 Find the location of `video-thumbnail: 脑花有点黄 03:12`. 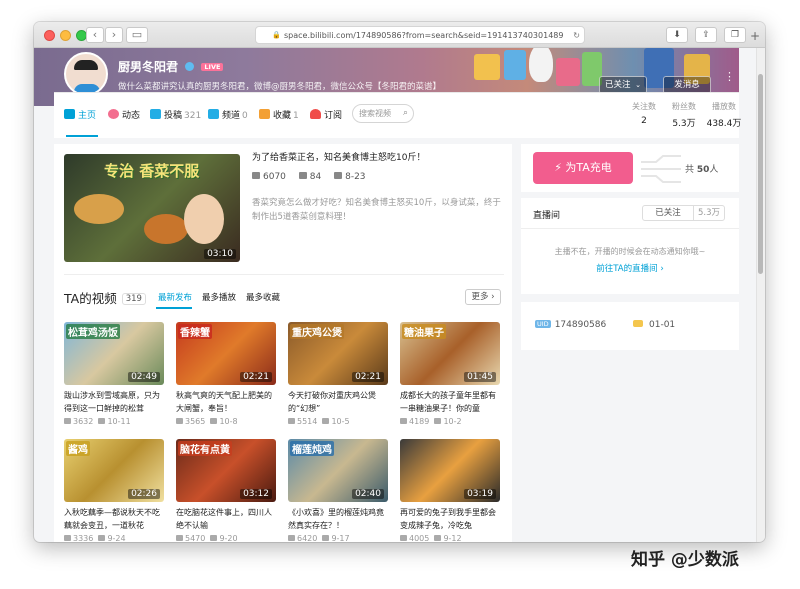

video-thumbnail: 脑花有点黄 03:12 is located at coordinates (226, 470).